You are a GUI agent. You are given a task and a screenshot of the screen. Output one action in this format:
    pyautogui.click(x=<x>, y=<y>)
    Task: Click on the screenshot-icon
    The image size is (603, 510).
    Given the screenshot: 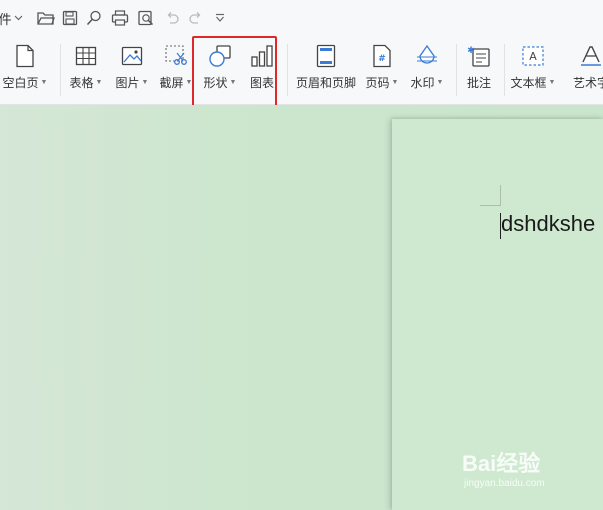 What is the action you would take?
    pyautogui.click(x=176, y=56)
    